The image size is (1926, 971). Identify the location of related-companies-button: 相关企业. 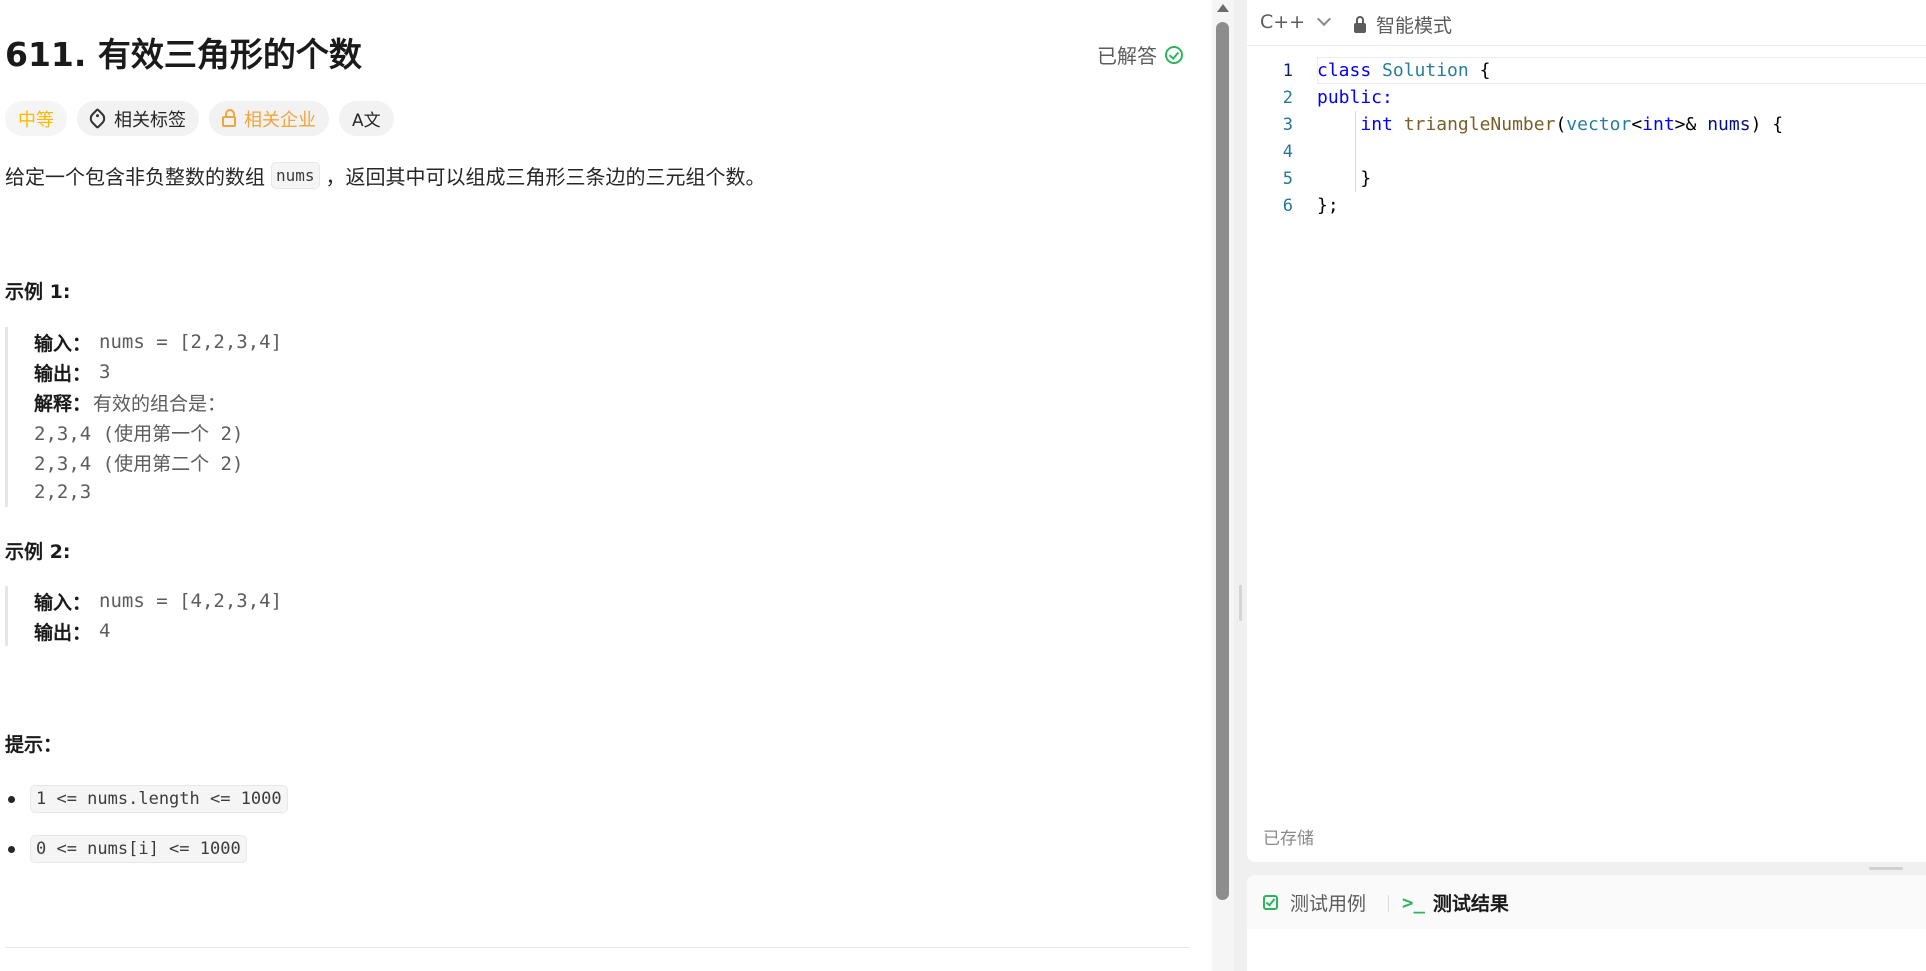
(269, 118).